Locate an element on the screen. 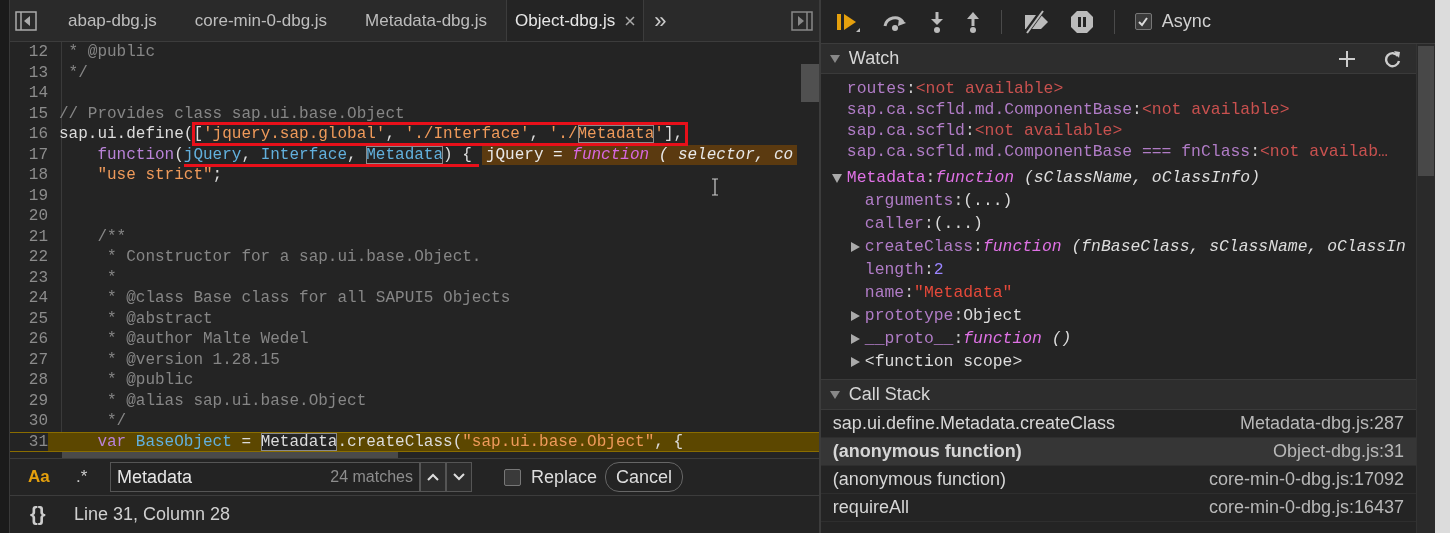 The width and height of the screenshot is (1450, 533). code-line: /** is located at coordinates (111, 236).